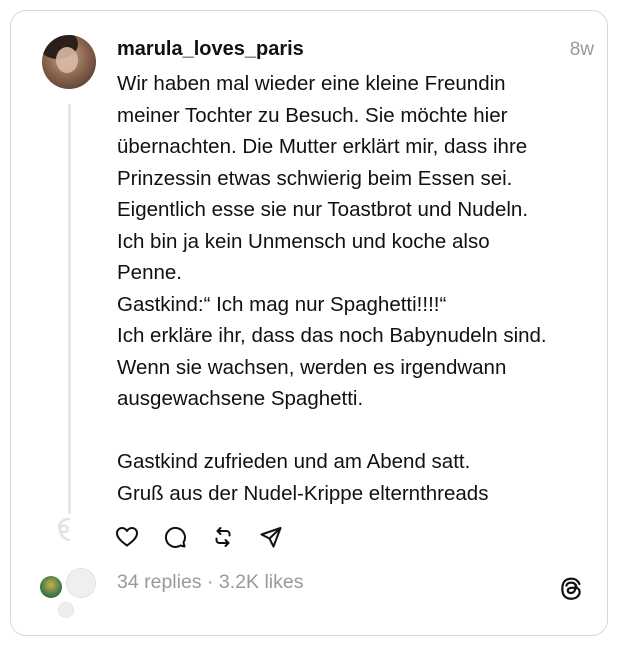  I want to click on reply-avatars, so click(68, 592).